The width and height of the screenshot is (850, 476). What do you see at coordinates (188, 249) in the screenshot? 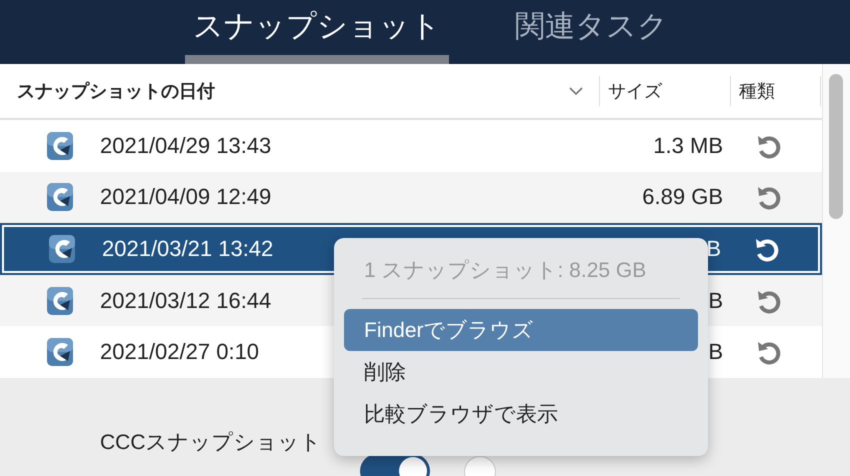
I see `snapshot-date: 2021/03/21 13:42` at bounding box center [188, 249].